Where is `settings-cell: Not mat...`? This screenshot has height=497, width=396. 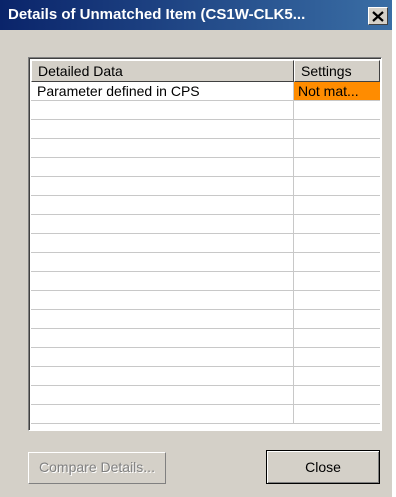 settings-cell: Not mat... is located at coordinates (337, 91).